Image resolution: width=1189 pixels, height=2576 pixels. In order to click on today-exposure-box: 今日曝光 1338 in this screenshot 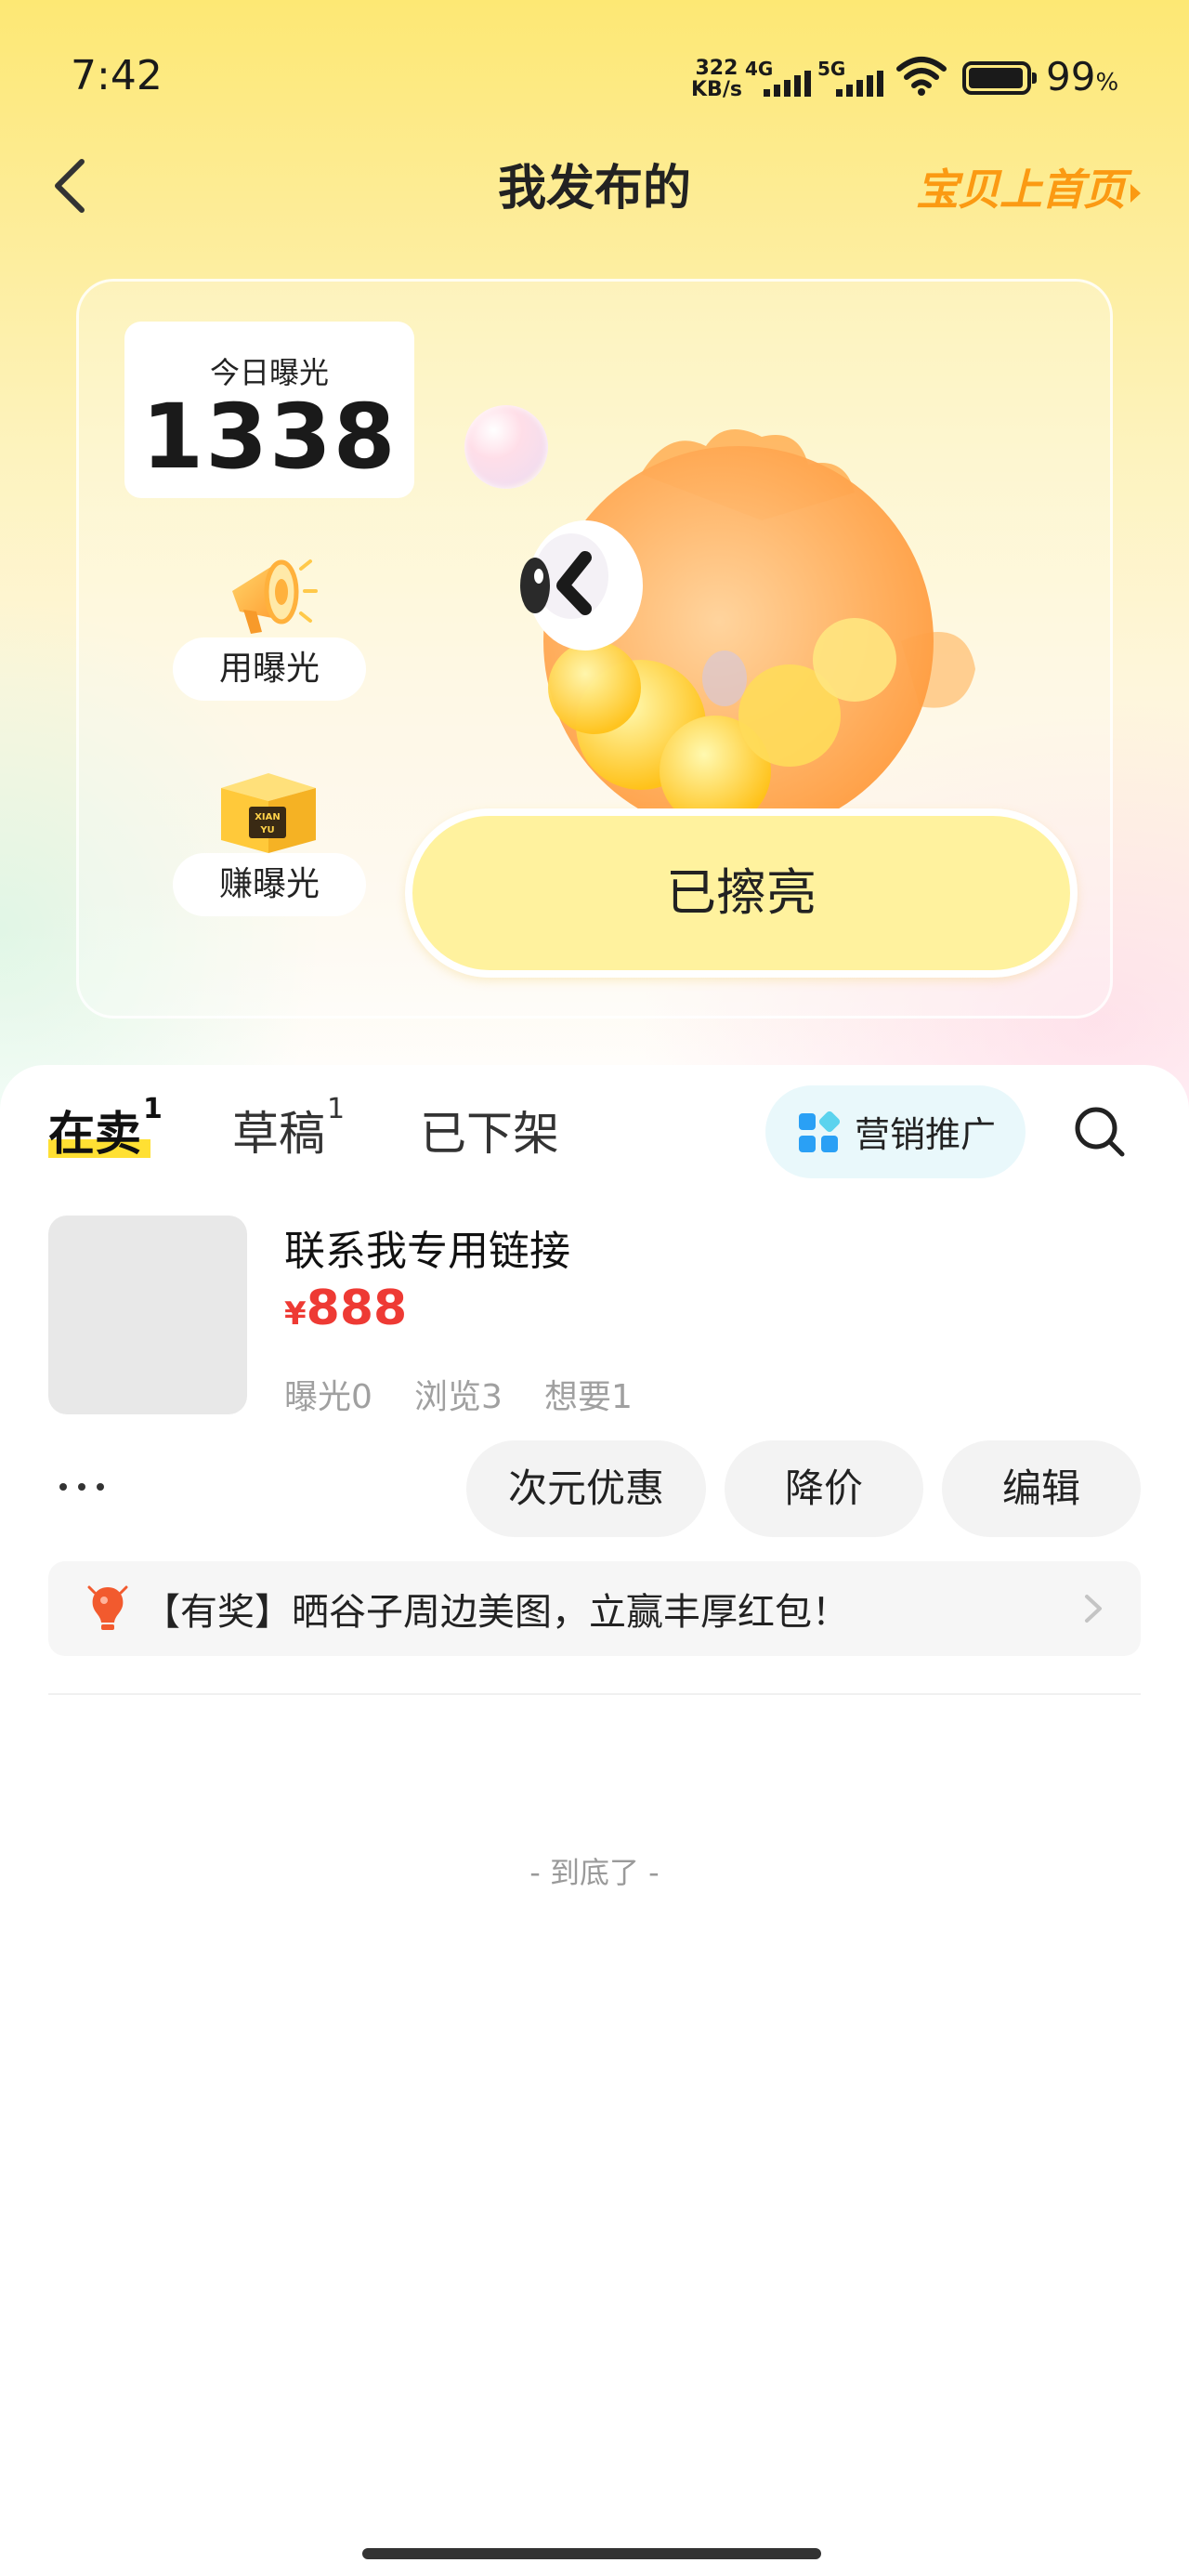, I will do `click(269, 410)`.